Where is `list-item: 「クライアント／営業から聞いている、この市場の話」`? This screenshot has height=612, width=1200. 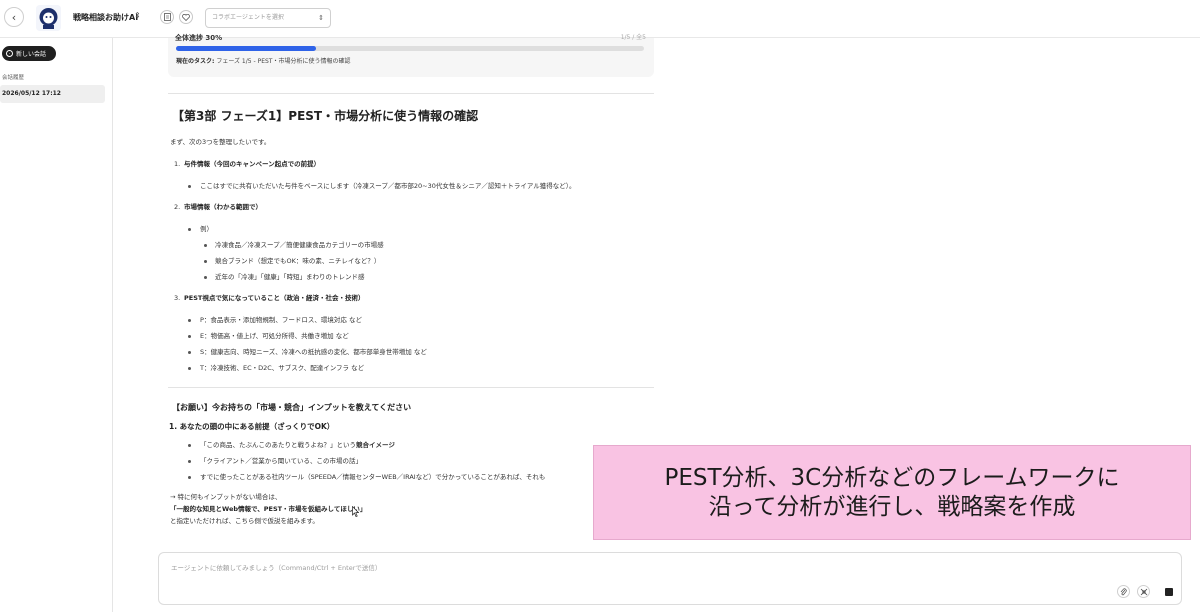 list-item: 「クライアント／営業から聞いている、この市場の話」 is located at coordinates (281, 461).